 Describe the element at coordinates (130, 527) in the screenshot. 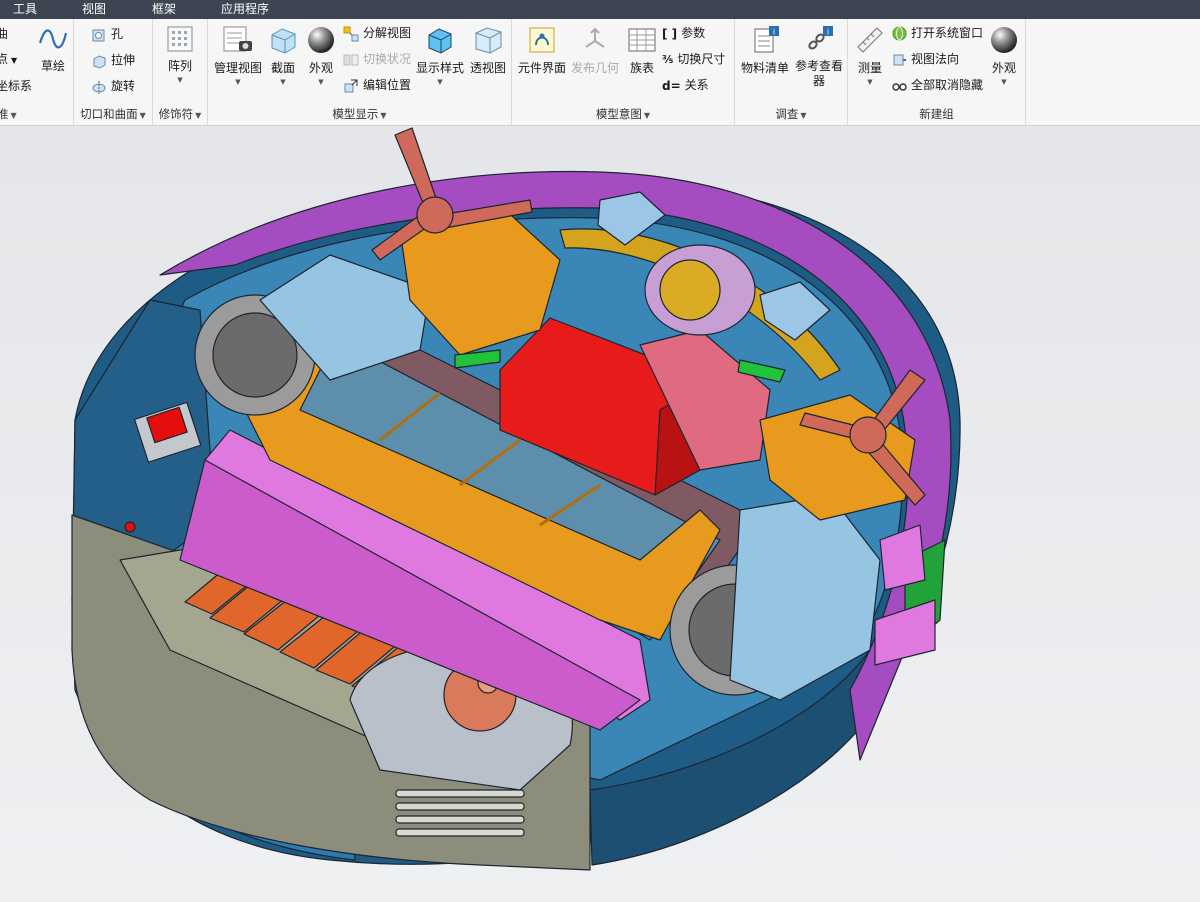

I see `indicator-led` at that location.